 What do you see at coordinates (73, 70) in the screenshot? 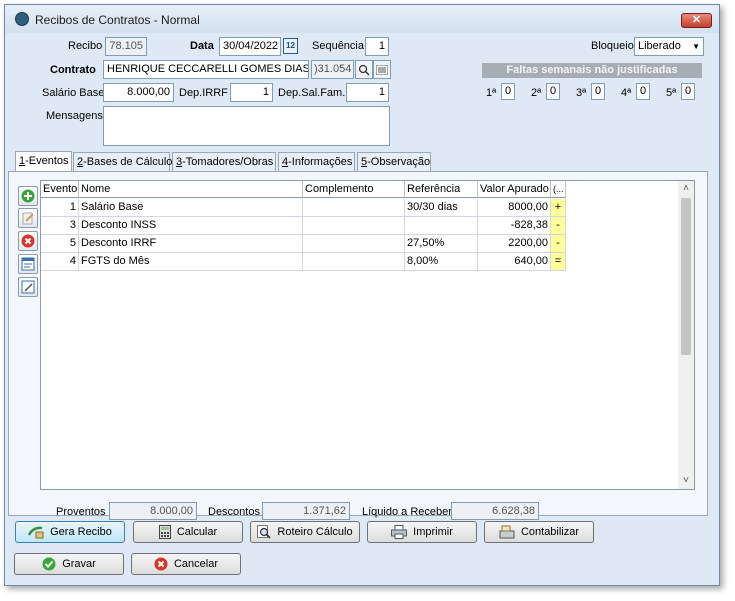
I see `contrato-label: Contrato` at bounding box center [73, 70].